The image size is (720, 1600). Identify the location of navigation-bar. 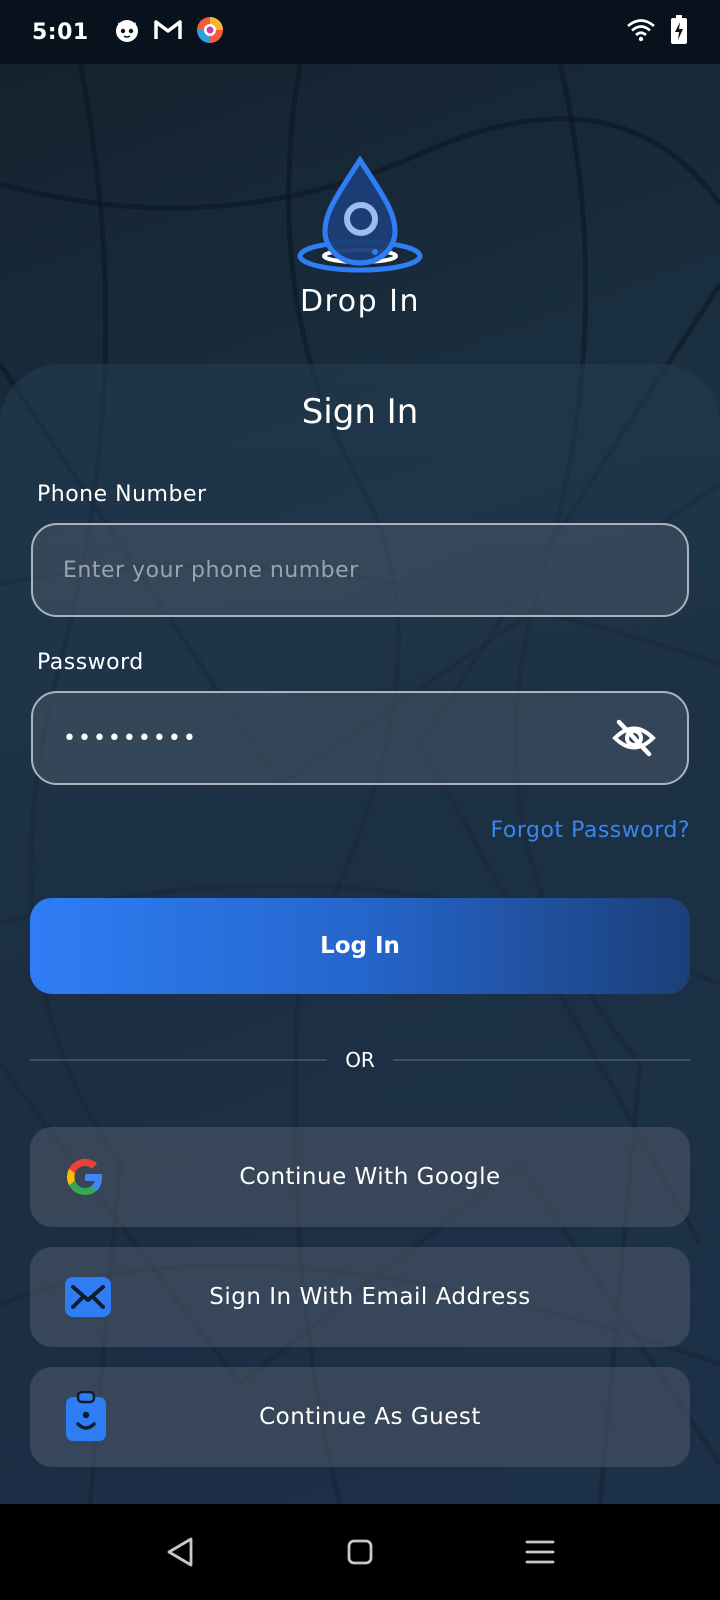
(360, 1552).